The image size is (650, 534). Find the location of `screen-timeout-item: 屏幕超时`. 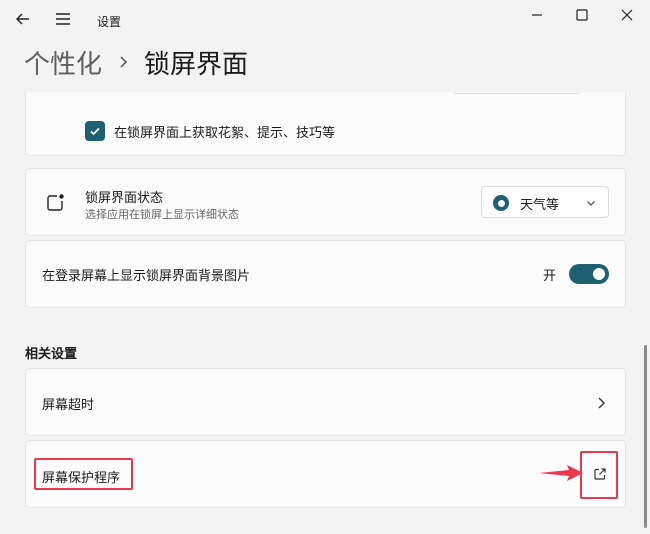

screen-timeout-item: 屏幕超时 is located at coordinates (325, 402).